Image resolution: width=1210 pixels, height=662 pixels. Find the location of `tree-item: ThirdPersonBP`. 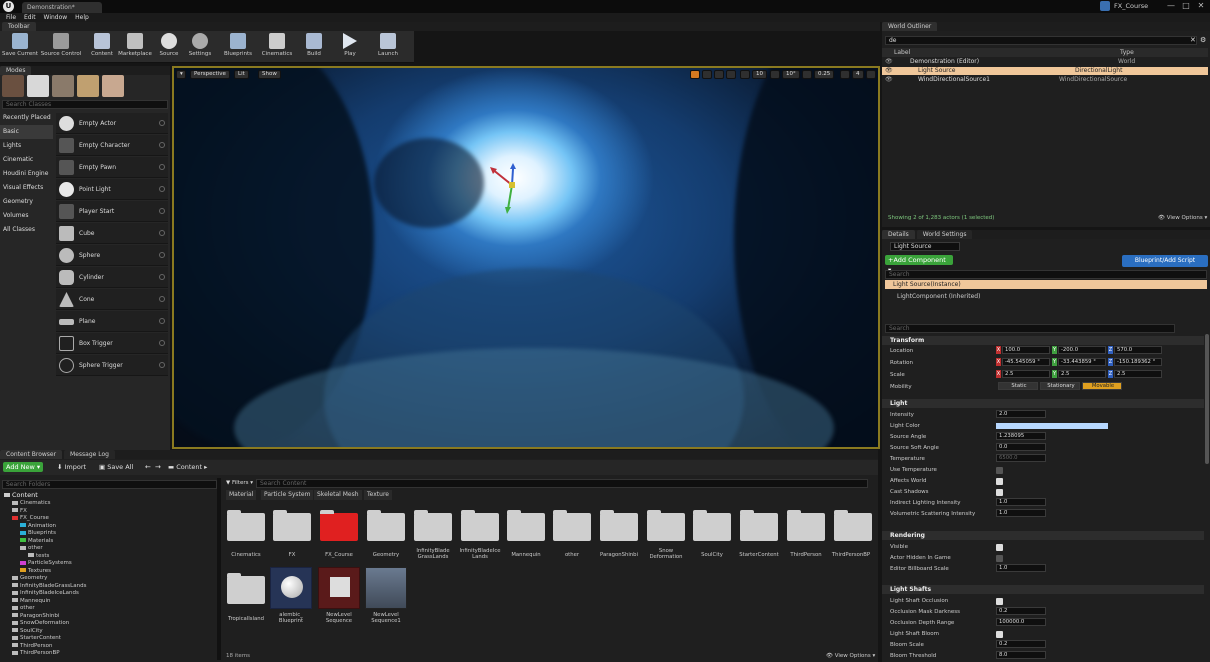

tree-item: ThirdPersonBP is located at coordinates (36, 653).